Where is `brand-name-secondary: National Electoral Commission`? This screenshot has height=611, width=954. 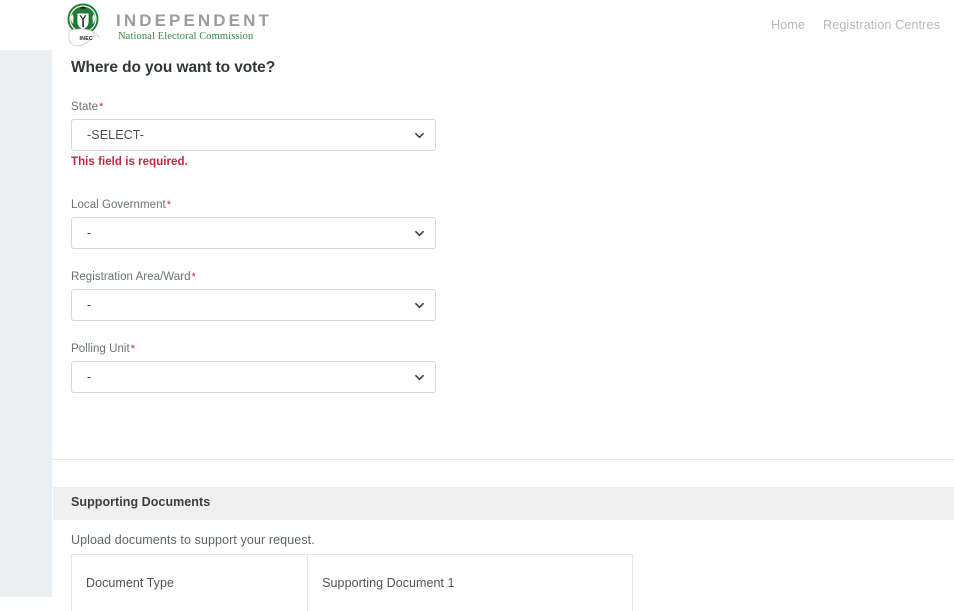 brand-name-secondary: National Electoral Commission is located at coordinates (186, 36).